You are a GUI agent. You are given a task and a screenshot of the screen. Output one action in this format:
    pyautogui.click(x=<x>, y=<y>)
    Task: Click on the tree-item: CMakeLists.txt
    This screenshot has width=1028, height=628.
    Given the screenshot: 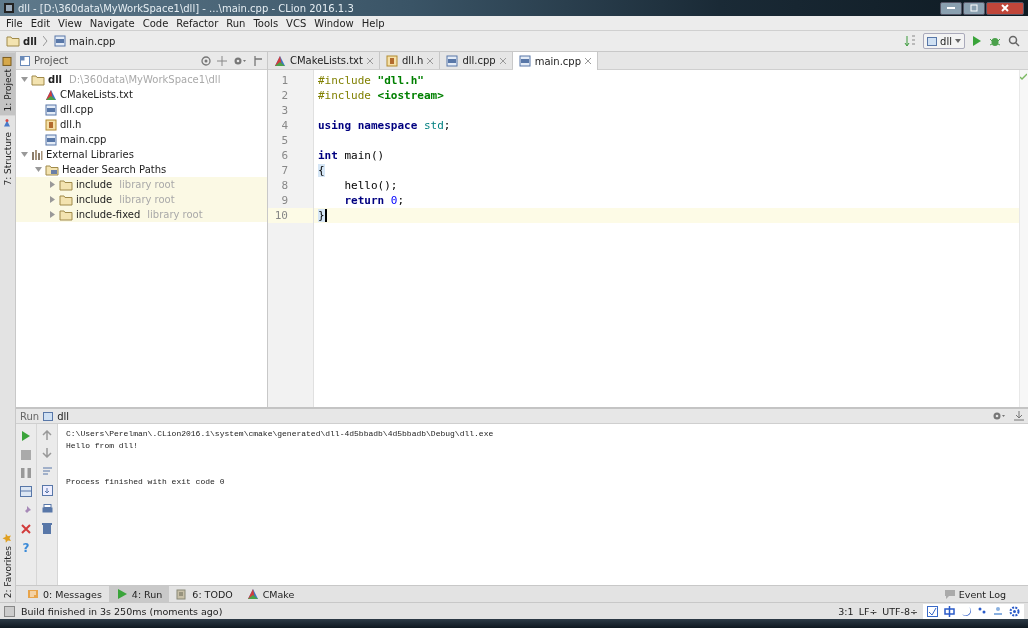 What is the action you would take?
    pyautogui.click(x=96, y=94)
    